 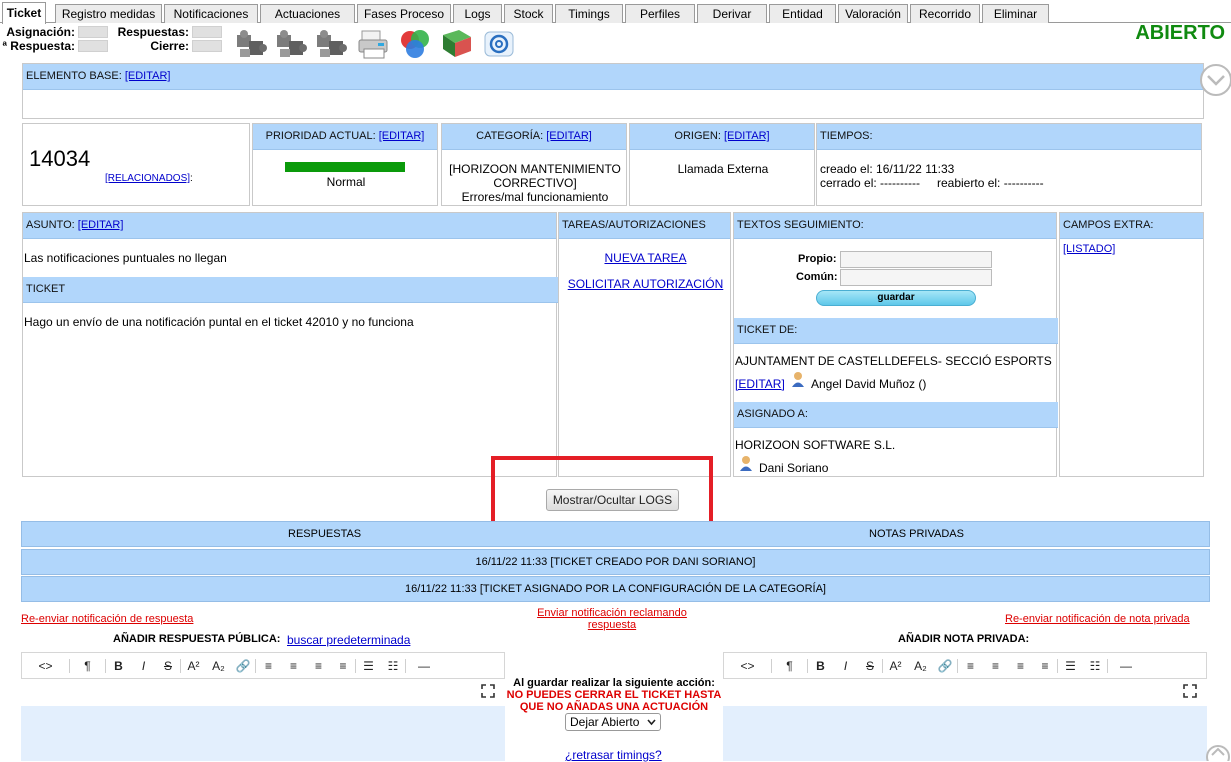 I want to click on notas-privadas-header: NOTAS PRIVADAS, so click(x=916, y=534).